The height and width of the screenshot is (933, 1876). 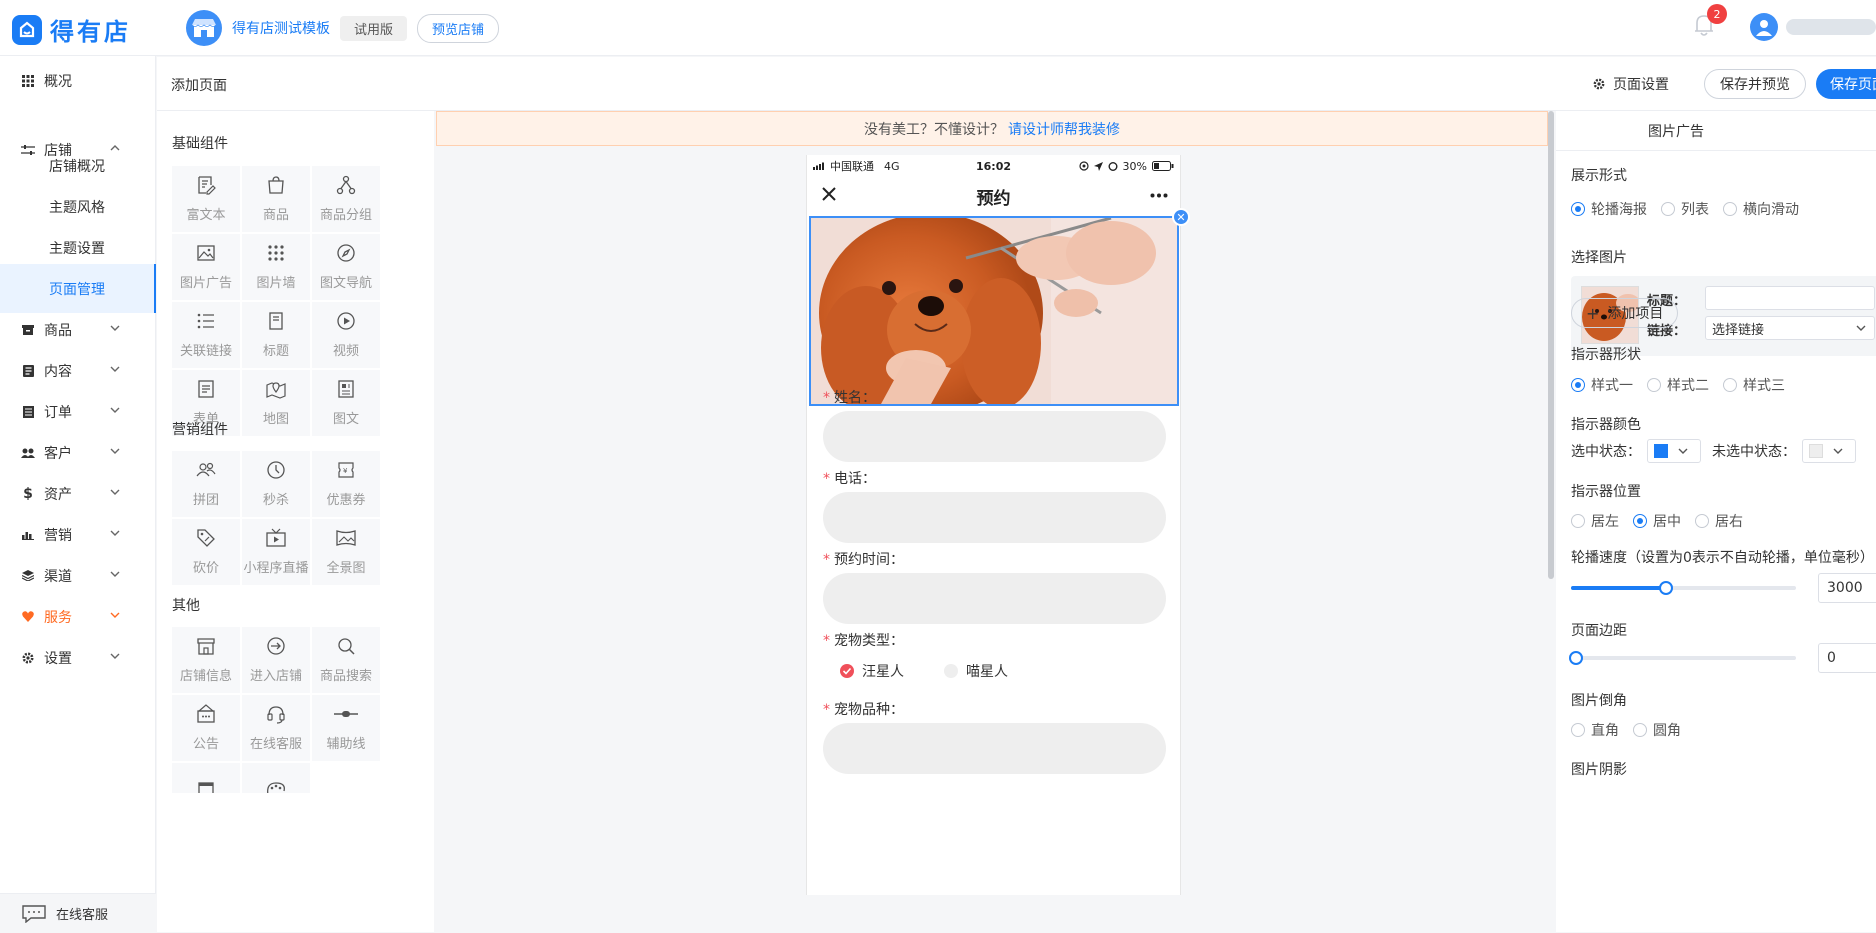 I want to click on component-label: 图片广告, so click(x=205, y=283).